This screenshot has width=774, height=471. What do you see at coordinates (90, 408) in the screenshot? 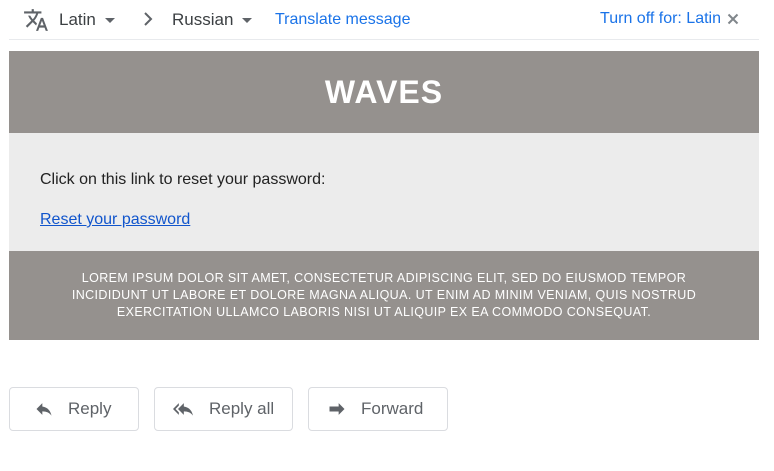
I see `reply-label: Reply` at bounding box center [90, 408].